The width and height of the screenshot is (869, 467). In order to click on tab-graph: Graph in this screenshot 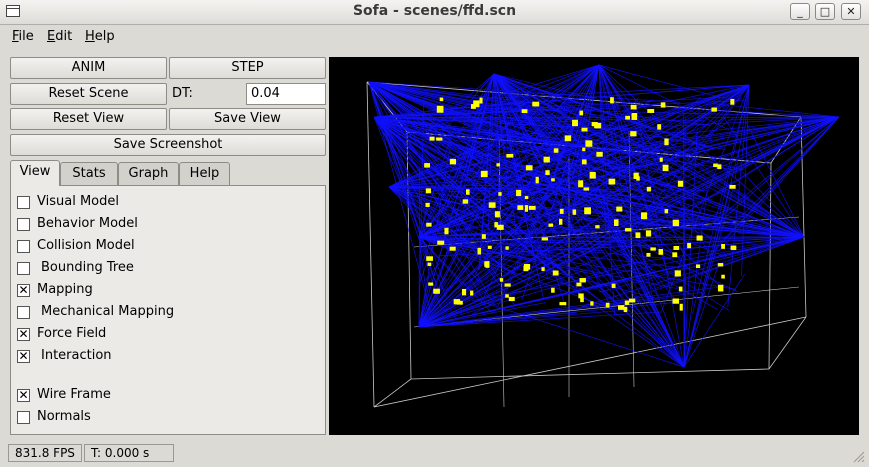, I will do `click(148, 173)`.